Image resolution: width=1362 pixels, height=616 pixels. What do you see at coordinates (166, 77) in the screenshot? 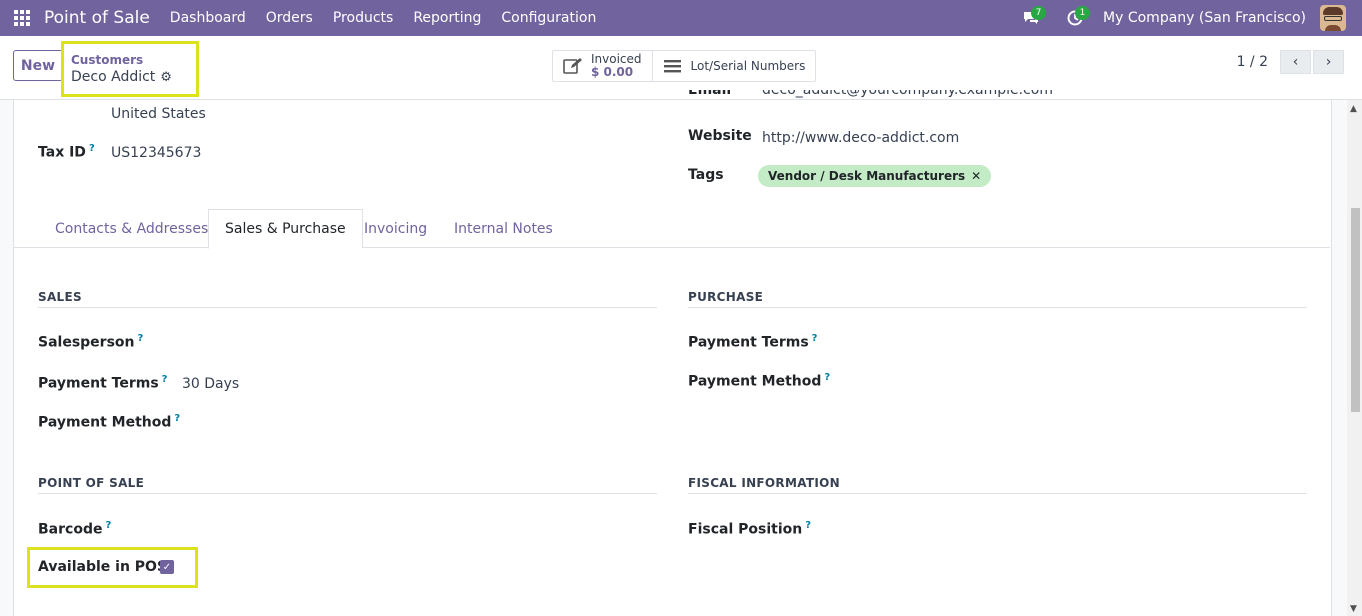
I see `gear-icon: ⚙` at bounding box center [166, 77].